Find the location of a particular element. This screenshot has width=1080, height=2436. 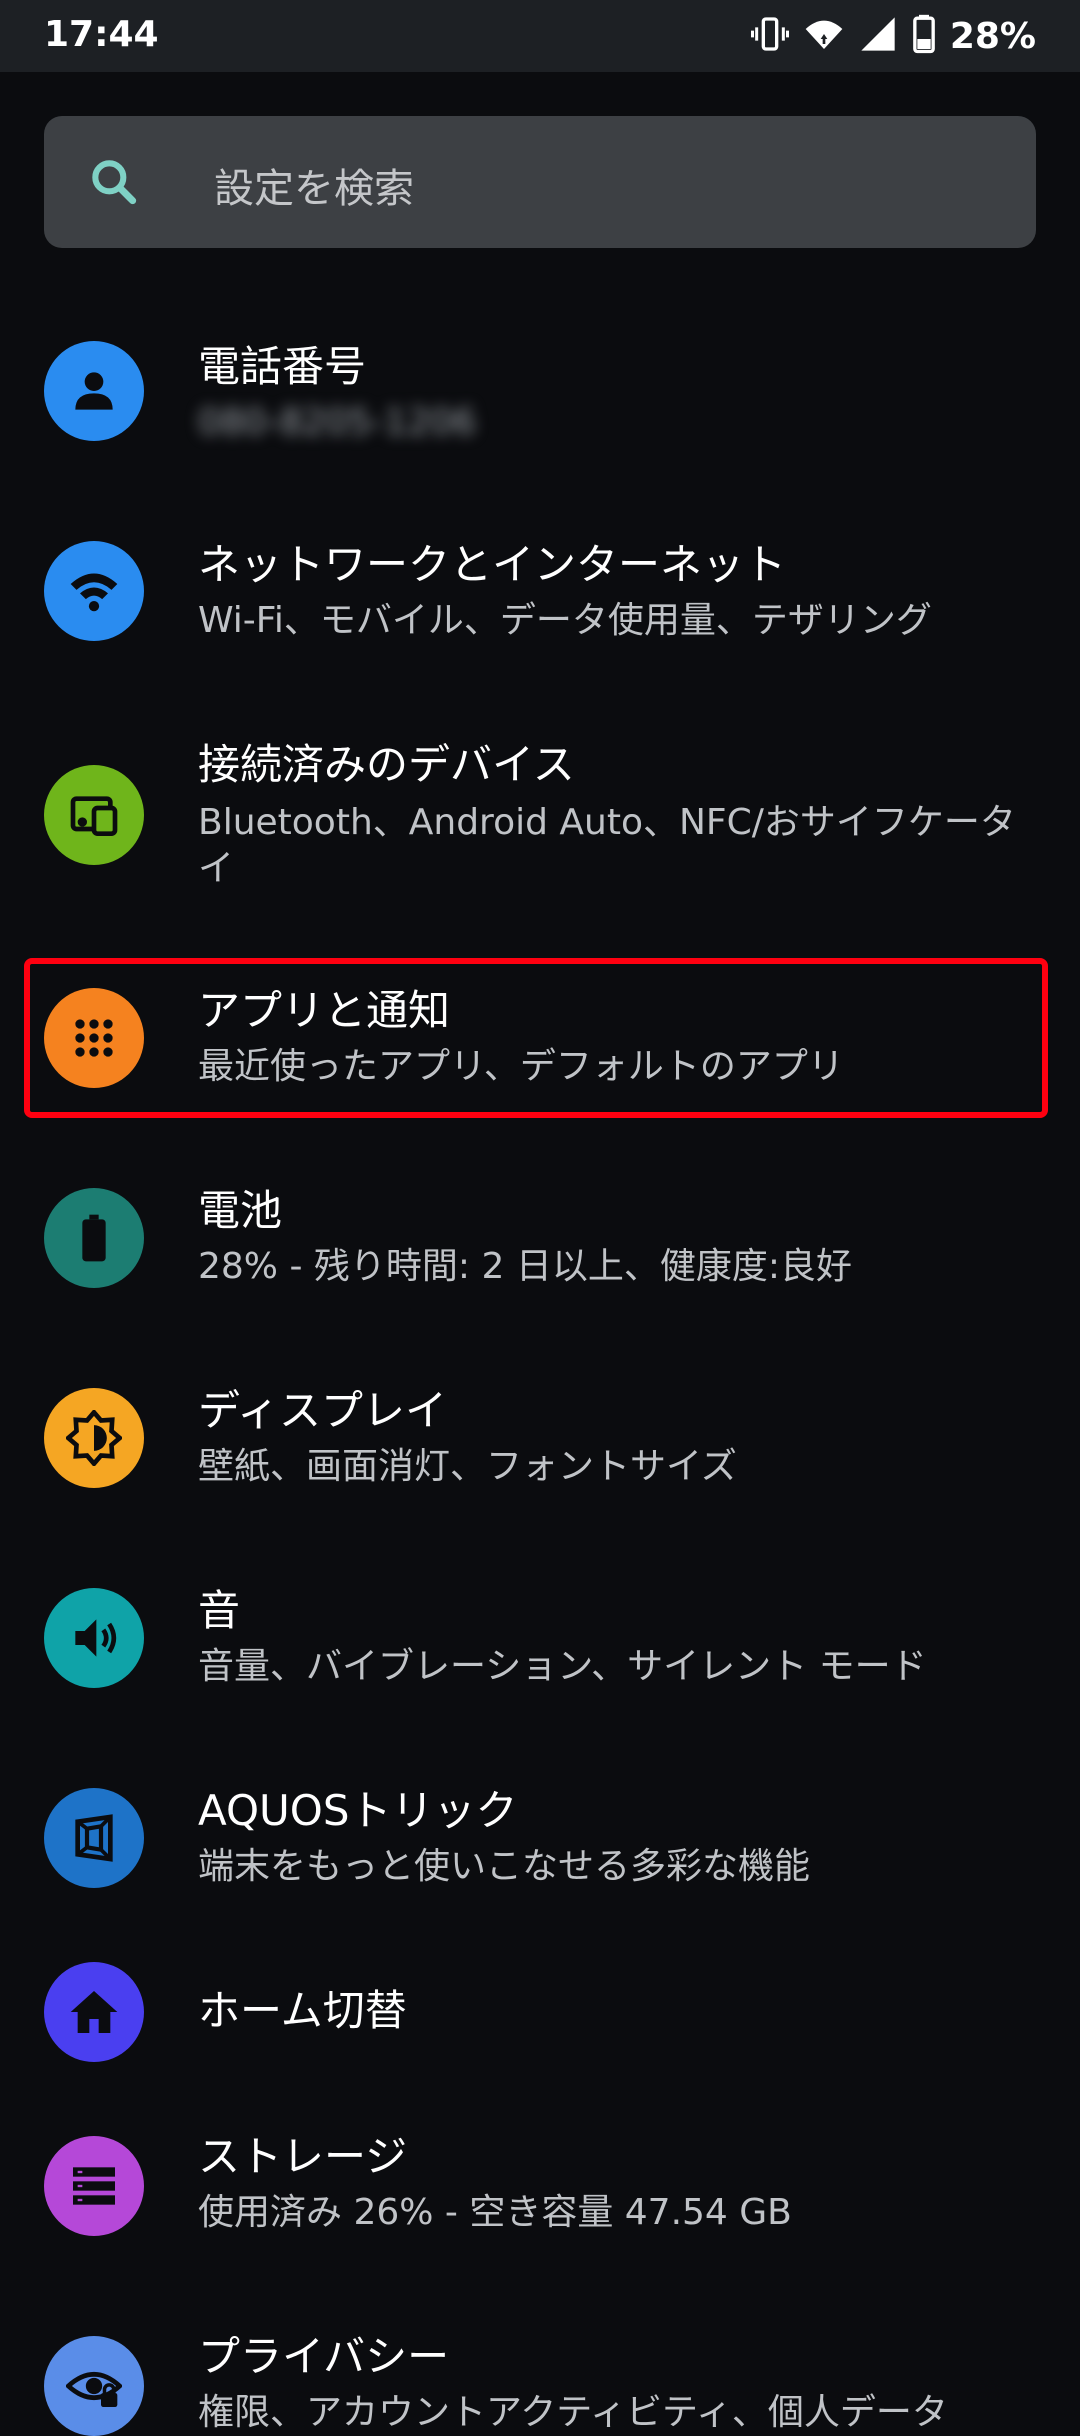

wifi-icon is located at coordinates (94, 591).